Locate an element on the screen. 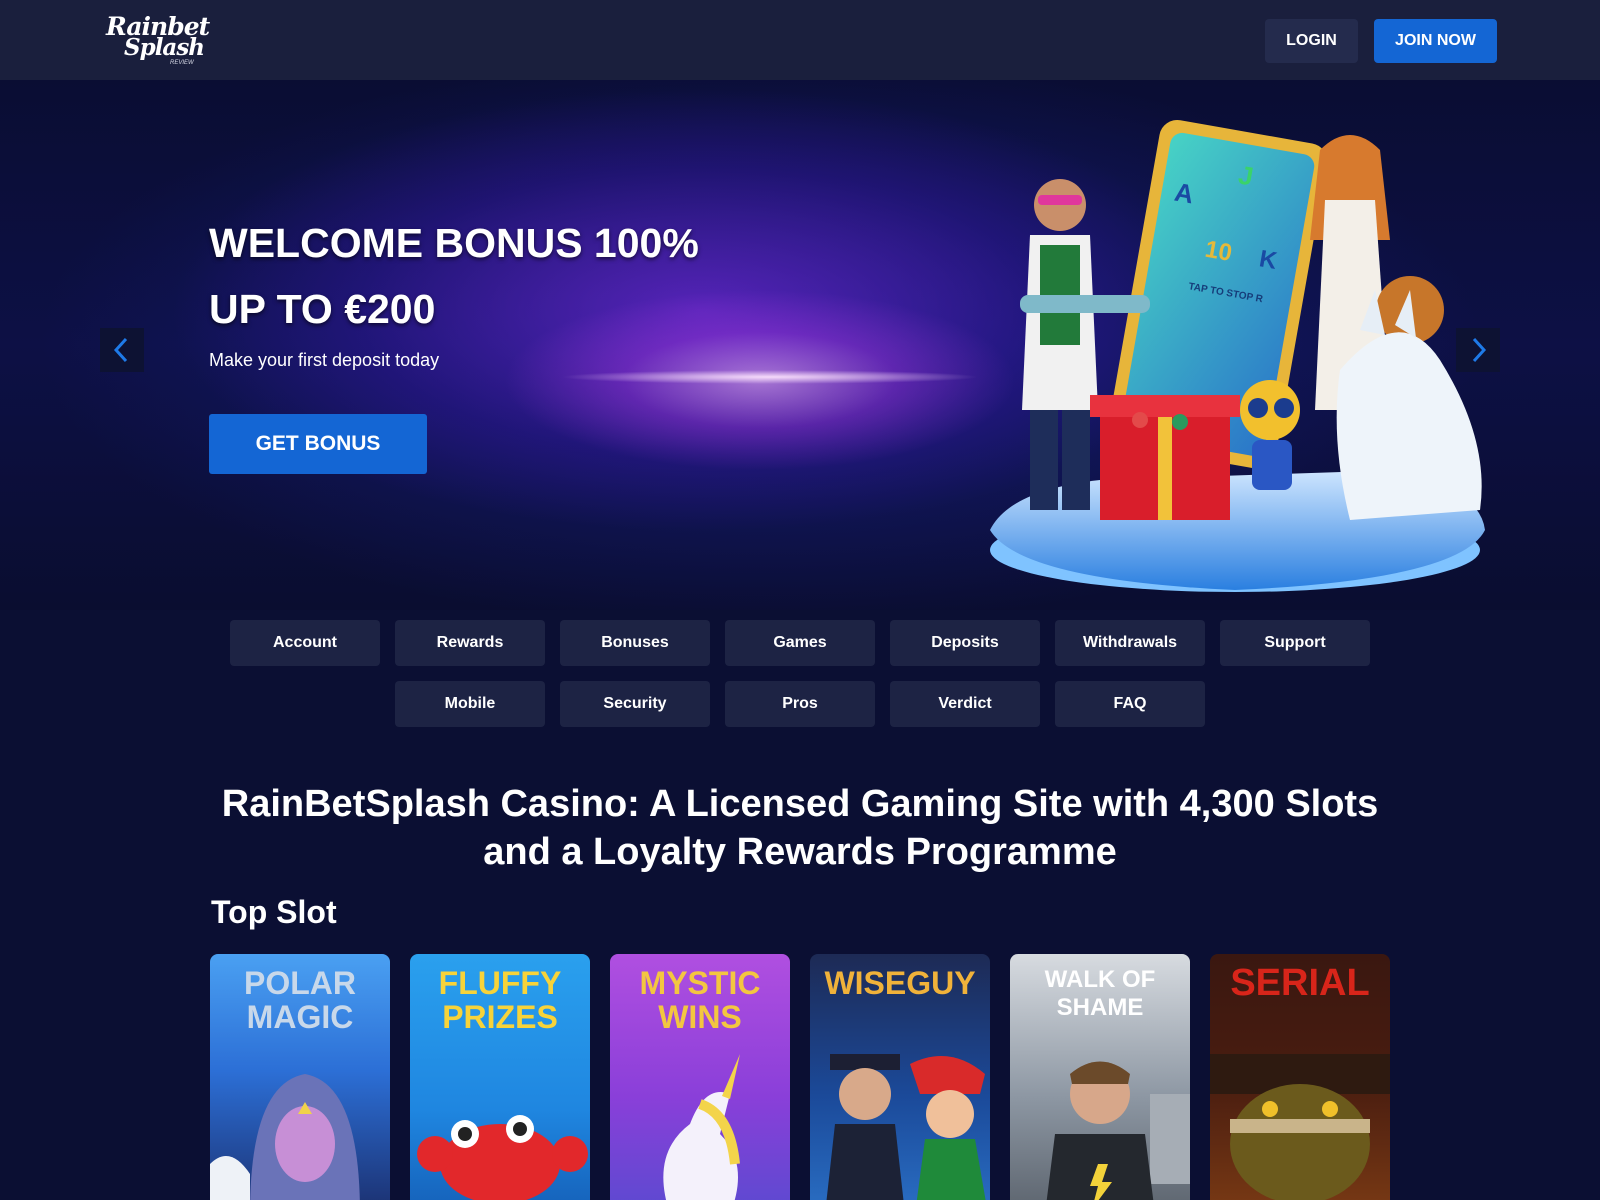  slot-art-sorceress is located at coordinates (285, 1137).